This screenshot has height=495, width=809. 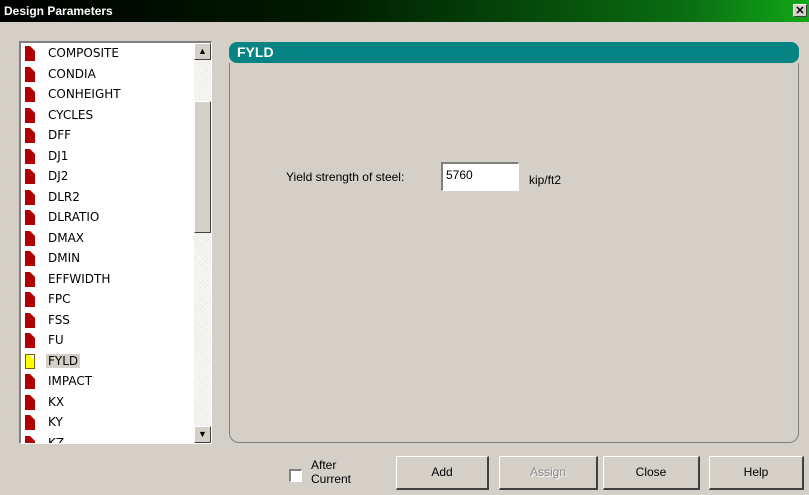 I want to click on list-item: CONHEIGHT, so click(x=107, y=94).